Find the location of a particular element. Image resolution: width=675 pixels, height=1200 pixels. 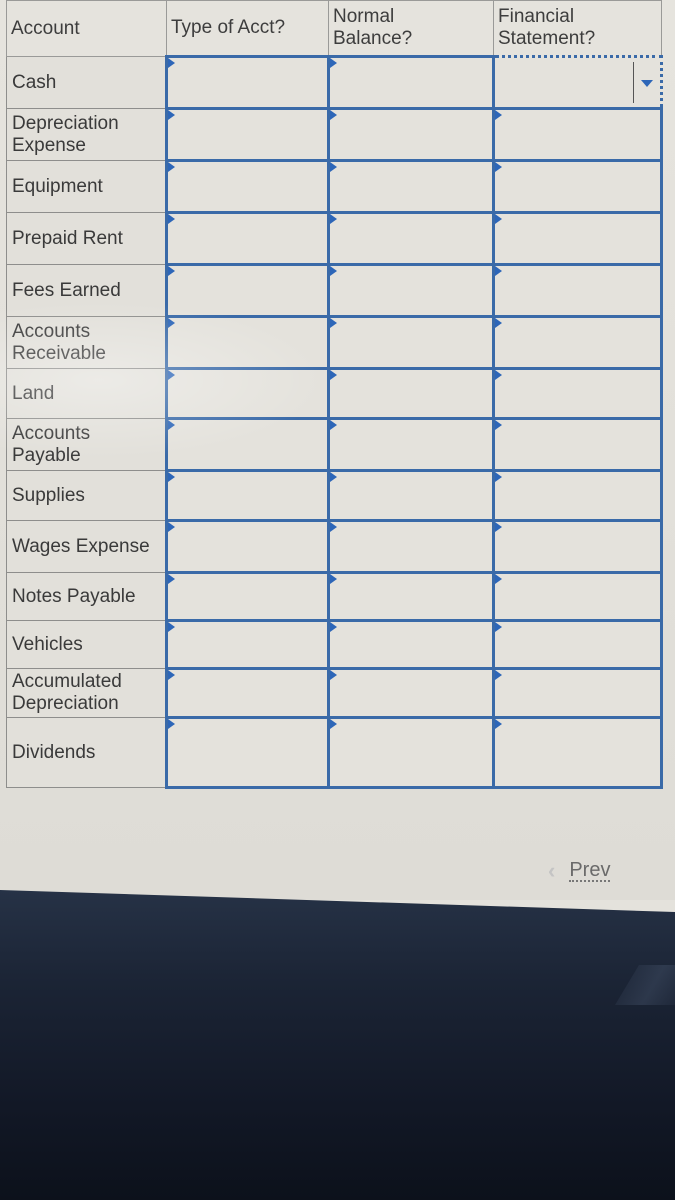

table-row: Dividends is located at coordinates (334, 752).